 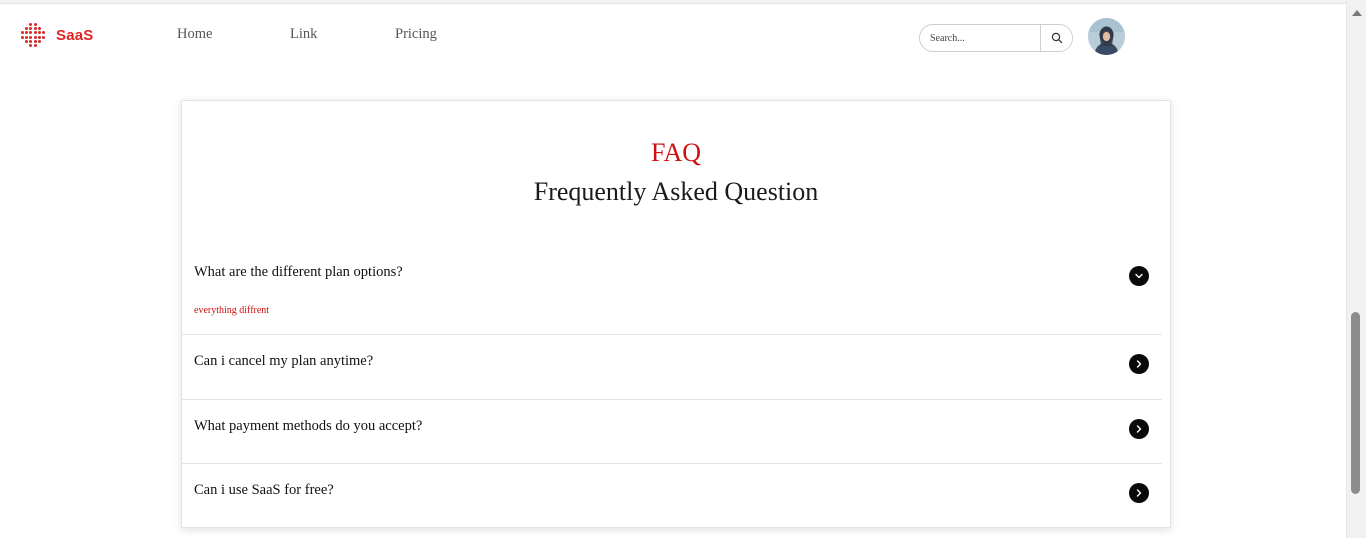 What do you see at coordinates (33, 35) in the screenshot?
I see `brand-logo-icon` at bounding box center [33, 35].